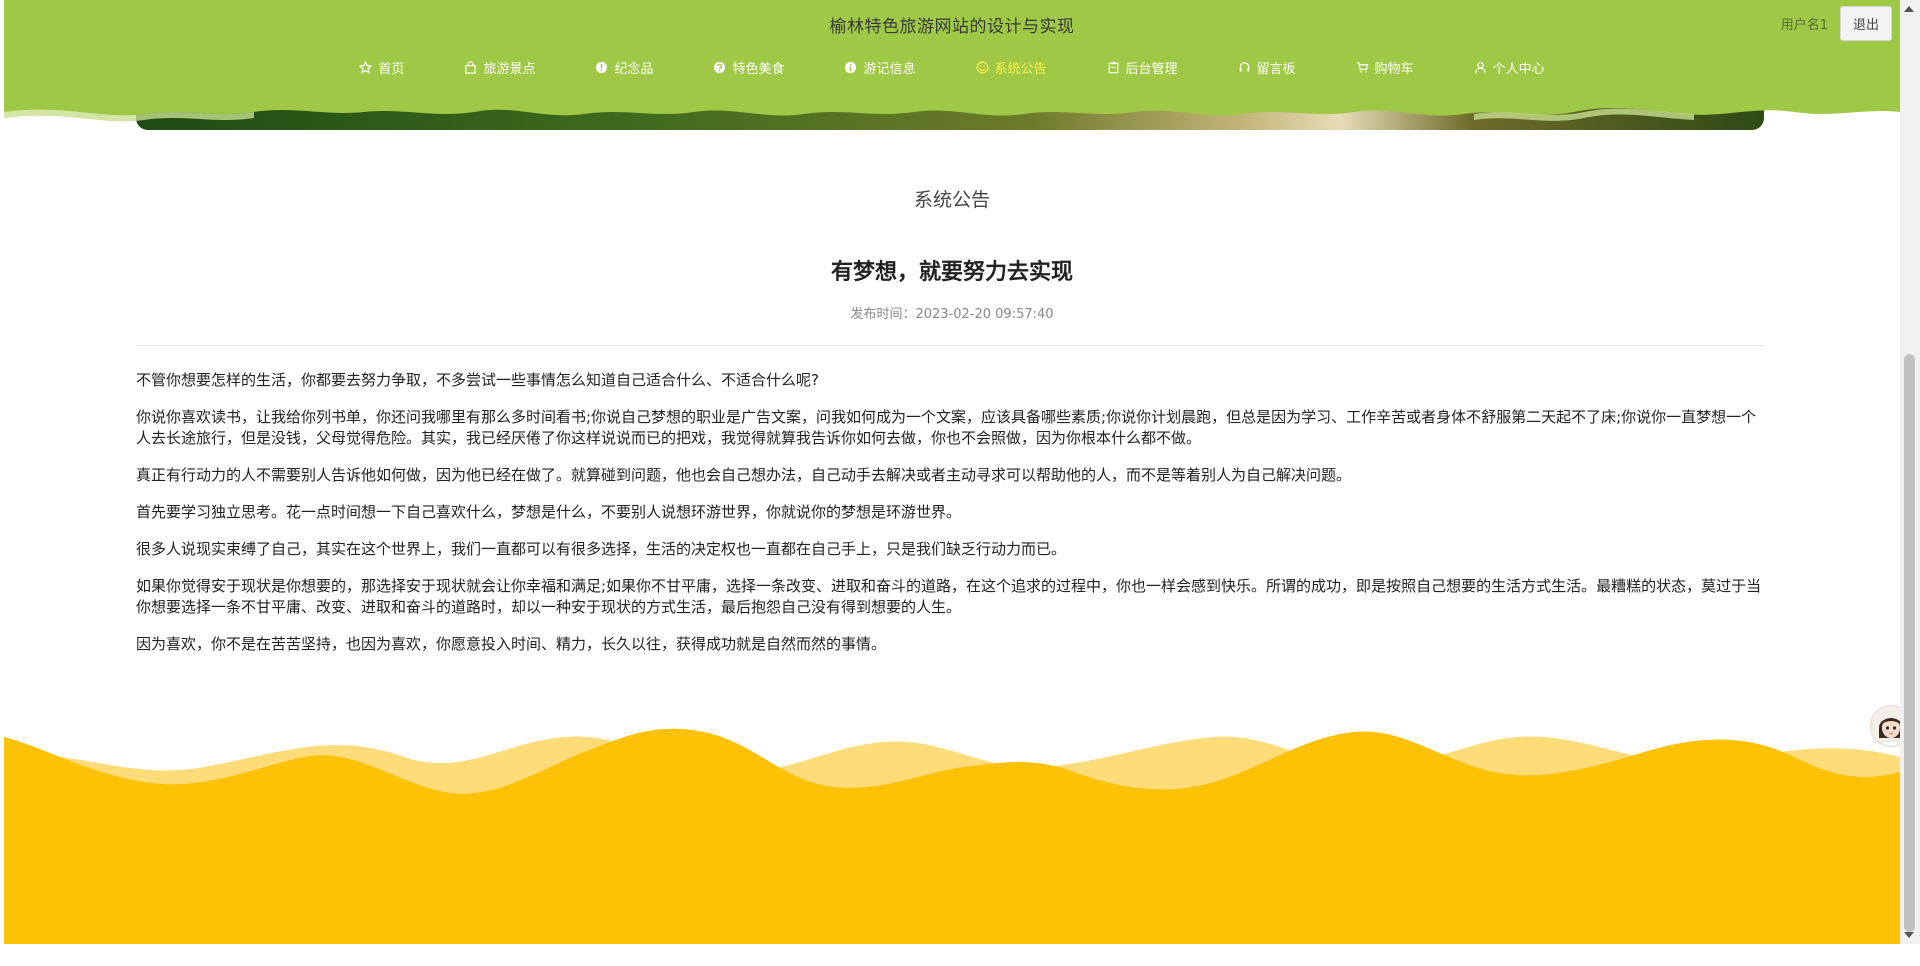  What do you see at coordinates (758, 69) in the screenshot?
I see `nav-item-label: 特色美食` at bounding box center [758, 69].